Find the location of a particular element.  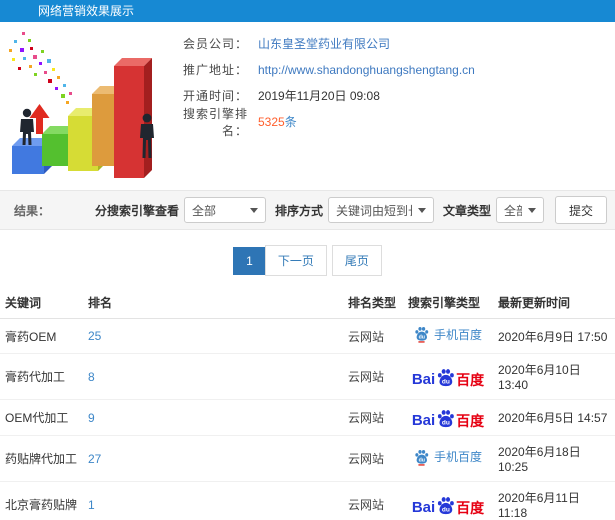

keyword-cell: 膏药OEM is located at coordinates (41, 336).